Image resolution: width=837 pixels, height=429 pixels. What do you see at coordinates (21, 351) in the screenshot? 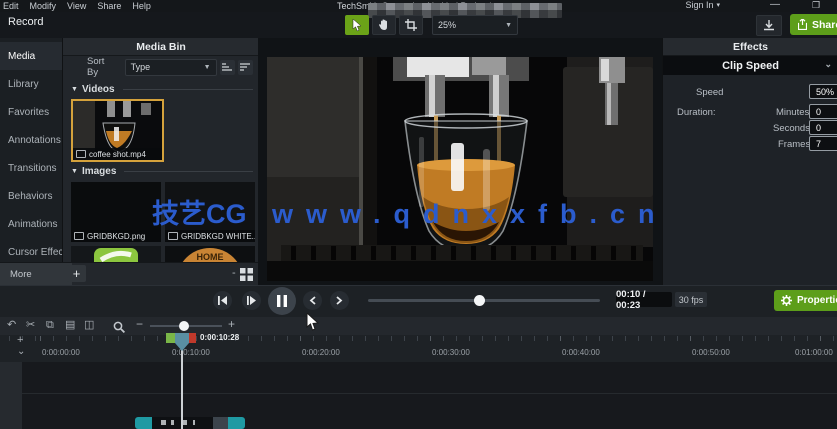
I see `collapse-tracks-button: ⌄` at bounding box center [21, 351].